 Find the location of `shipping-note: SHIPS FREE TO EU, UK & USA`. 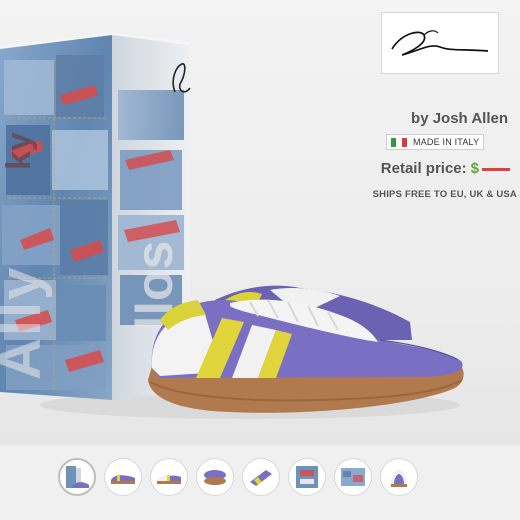

shipping-note: SHIPS FREE TO EU, UK & USA is located at coordinates (444, 194).